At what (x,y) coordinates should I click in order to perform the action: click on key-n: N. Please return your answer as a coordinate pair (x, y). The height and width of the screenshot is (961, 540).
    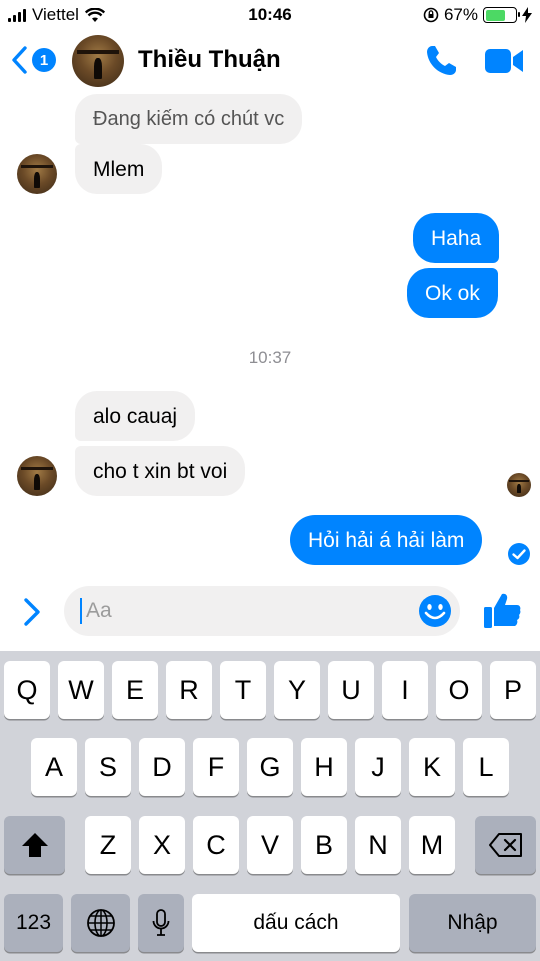
    Looking at the image, I should click on (378, 845).